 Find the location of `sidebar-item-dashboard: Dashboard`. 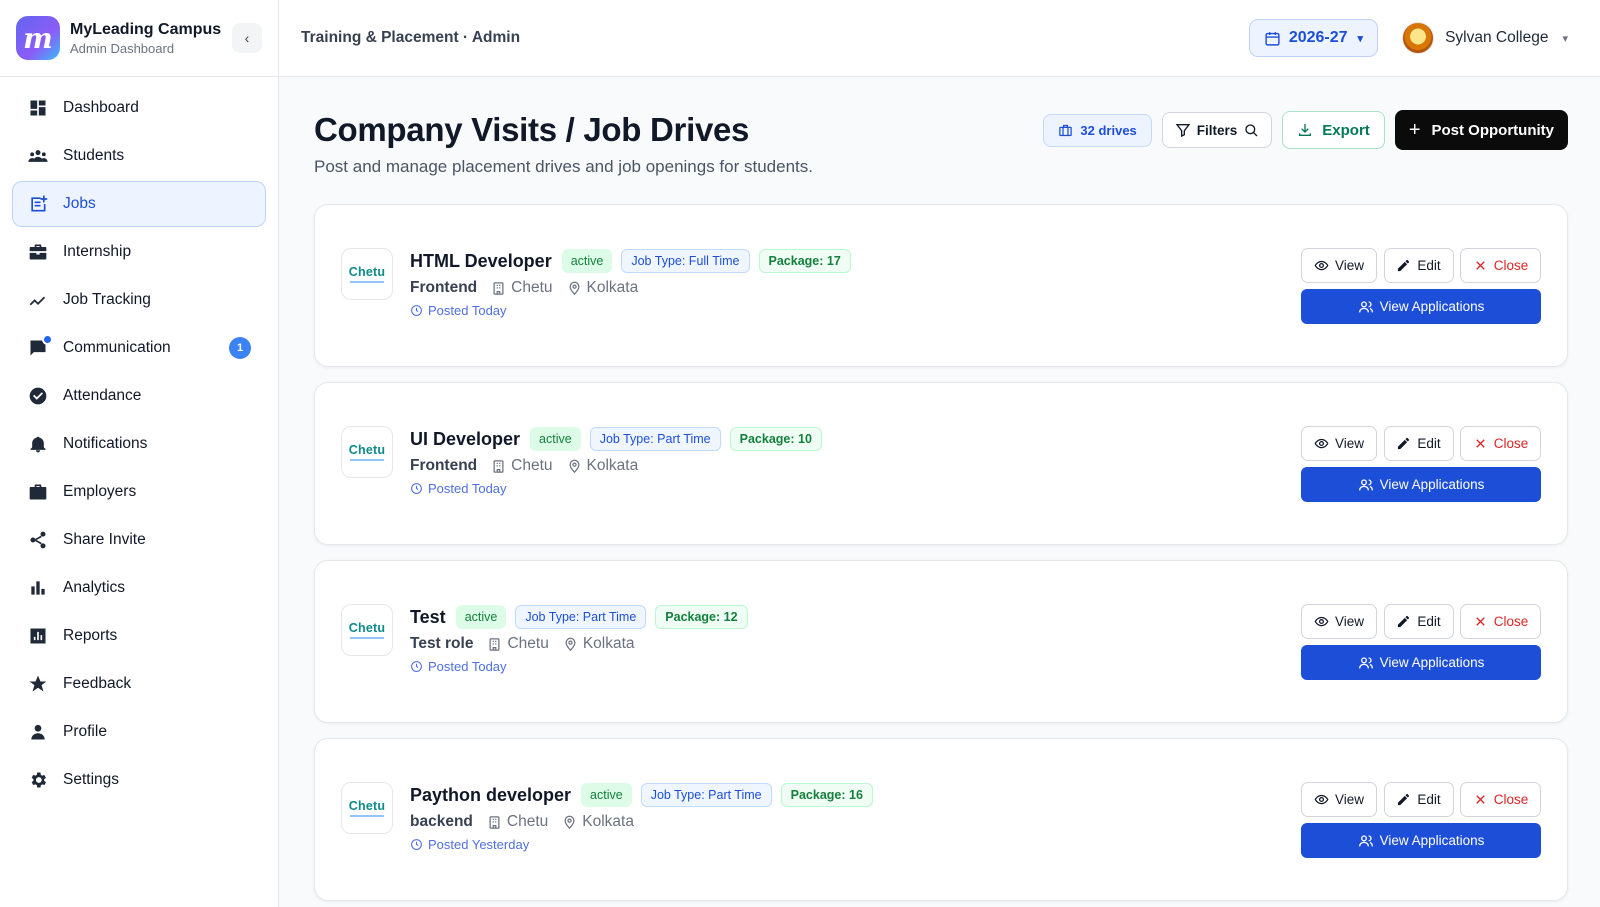

sidebar-item-dashboard: Dashboard is located at coordinates (139, 108).